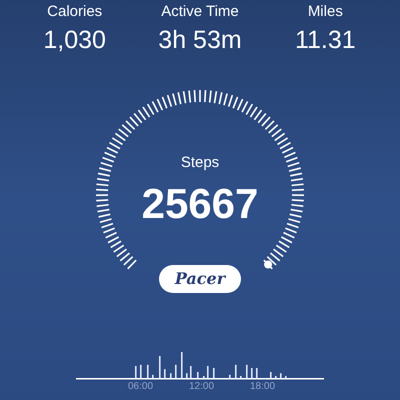 This screenshot has width=400, height=400. What do you see at coordinates (325, 40) in the screenshot?
I see `stat-value: 11.31` at bounding box center [325, 40].